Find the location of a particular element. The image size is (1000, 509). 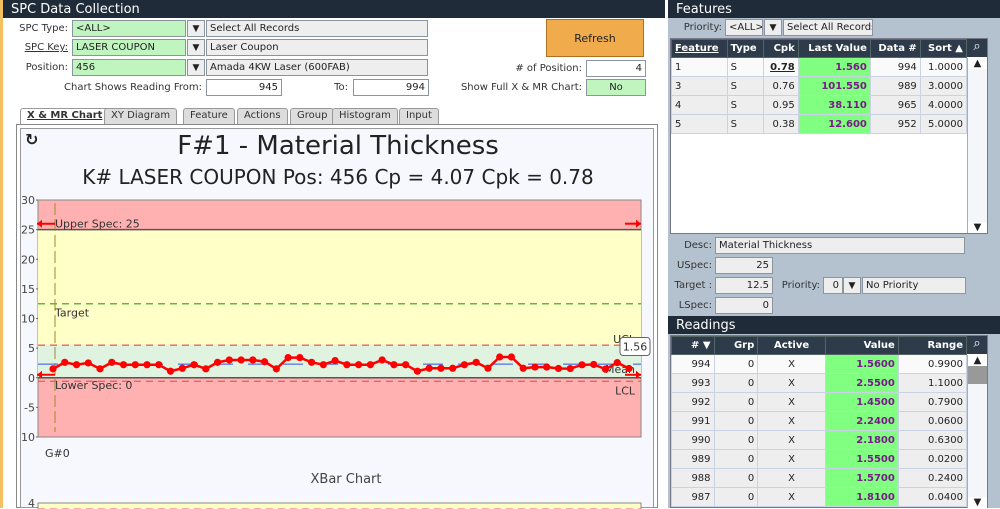

position-dropdown: ▼ is located at coordinates (196, 67).